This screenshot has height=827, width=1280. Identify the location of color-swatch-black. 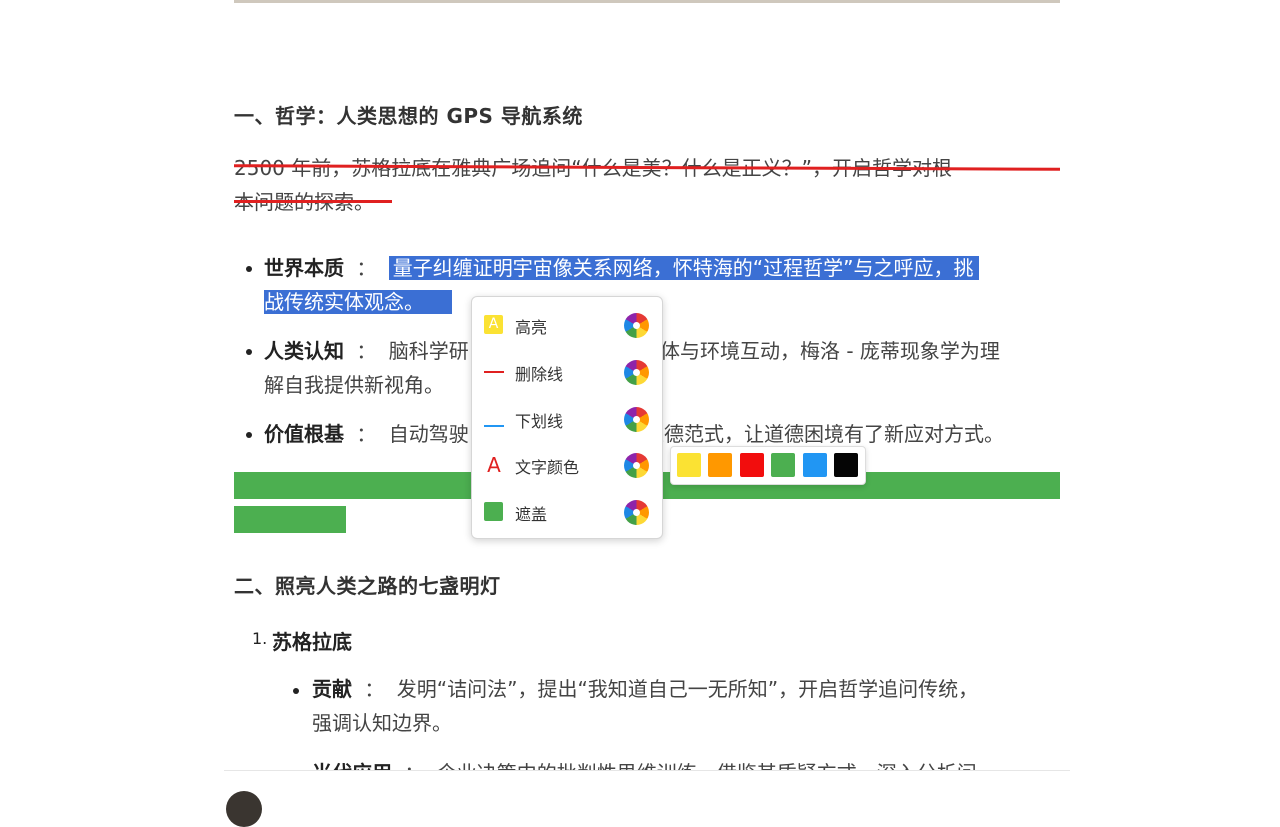
(846, 465).